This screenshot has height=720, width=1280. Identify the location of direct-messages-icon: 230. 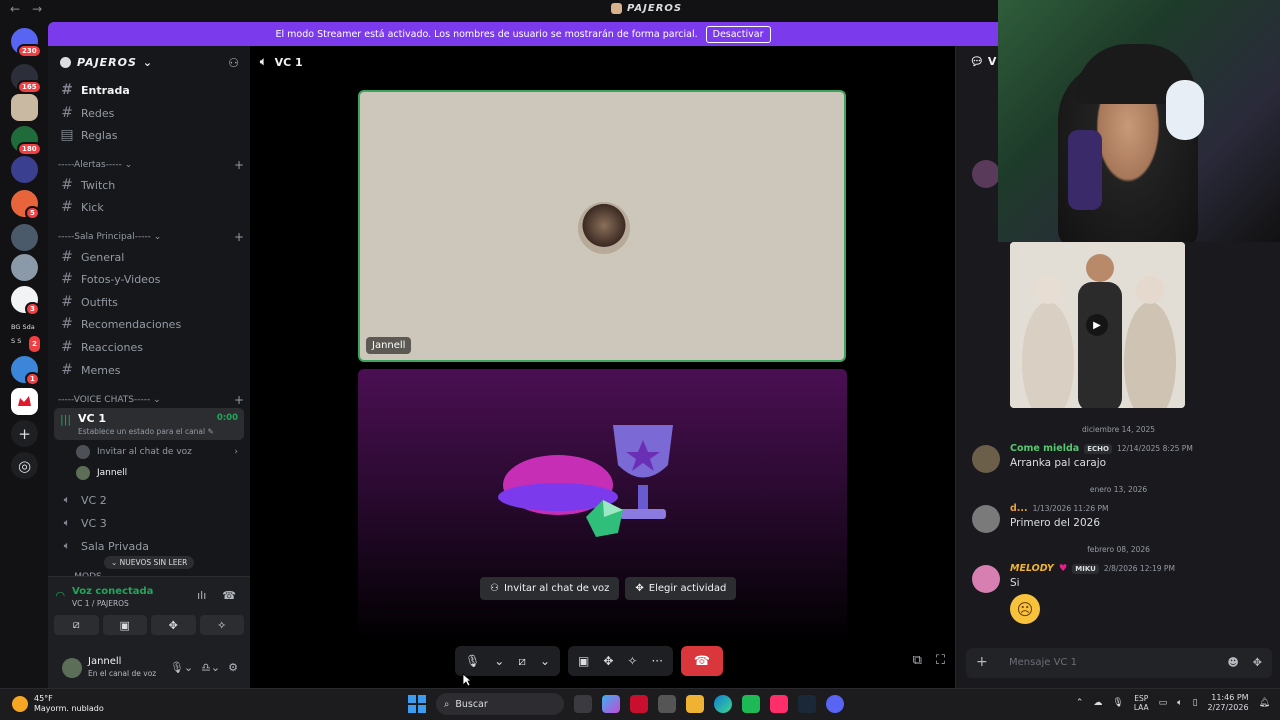
(26, 43).